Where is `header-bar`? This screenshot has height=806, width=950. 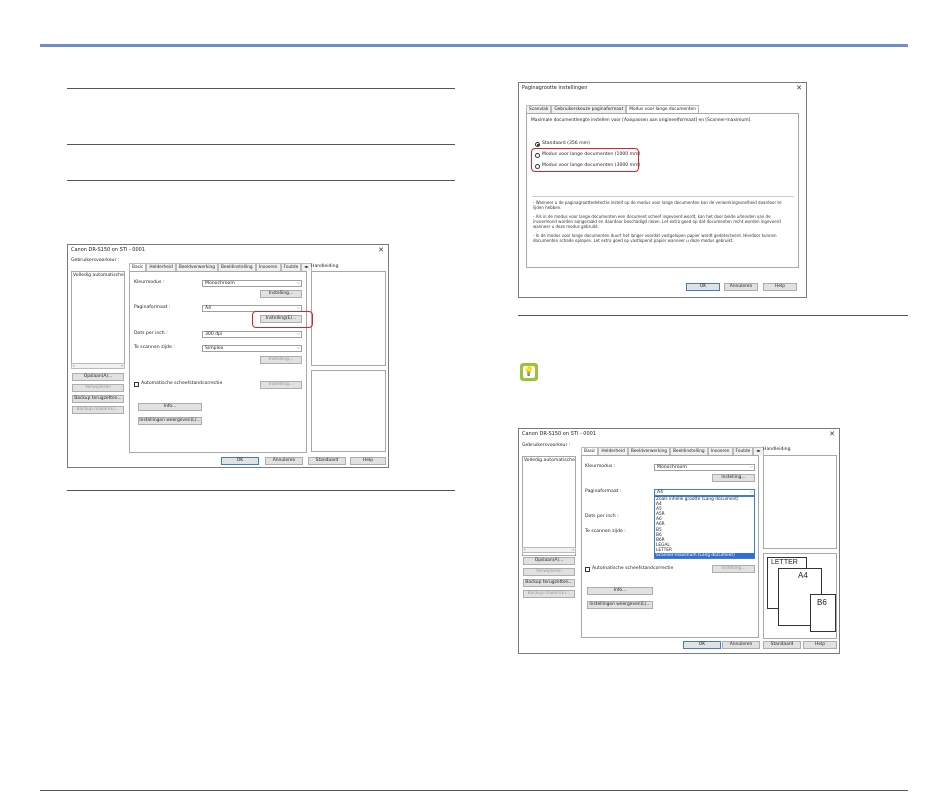 header-bar is located at coordinates (474, 45).